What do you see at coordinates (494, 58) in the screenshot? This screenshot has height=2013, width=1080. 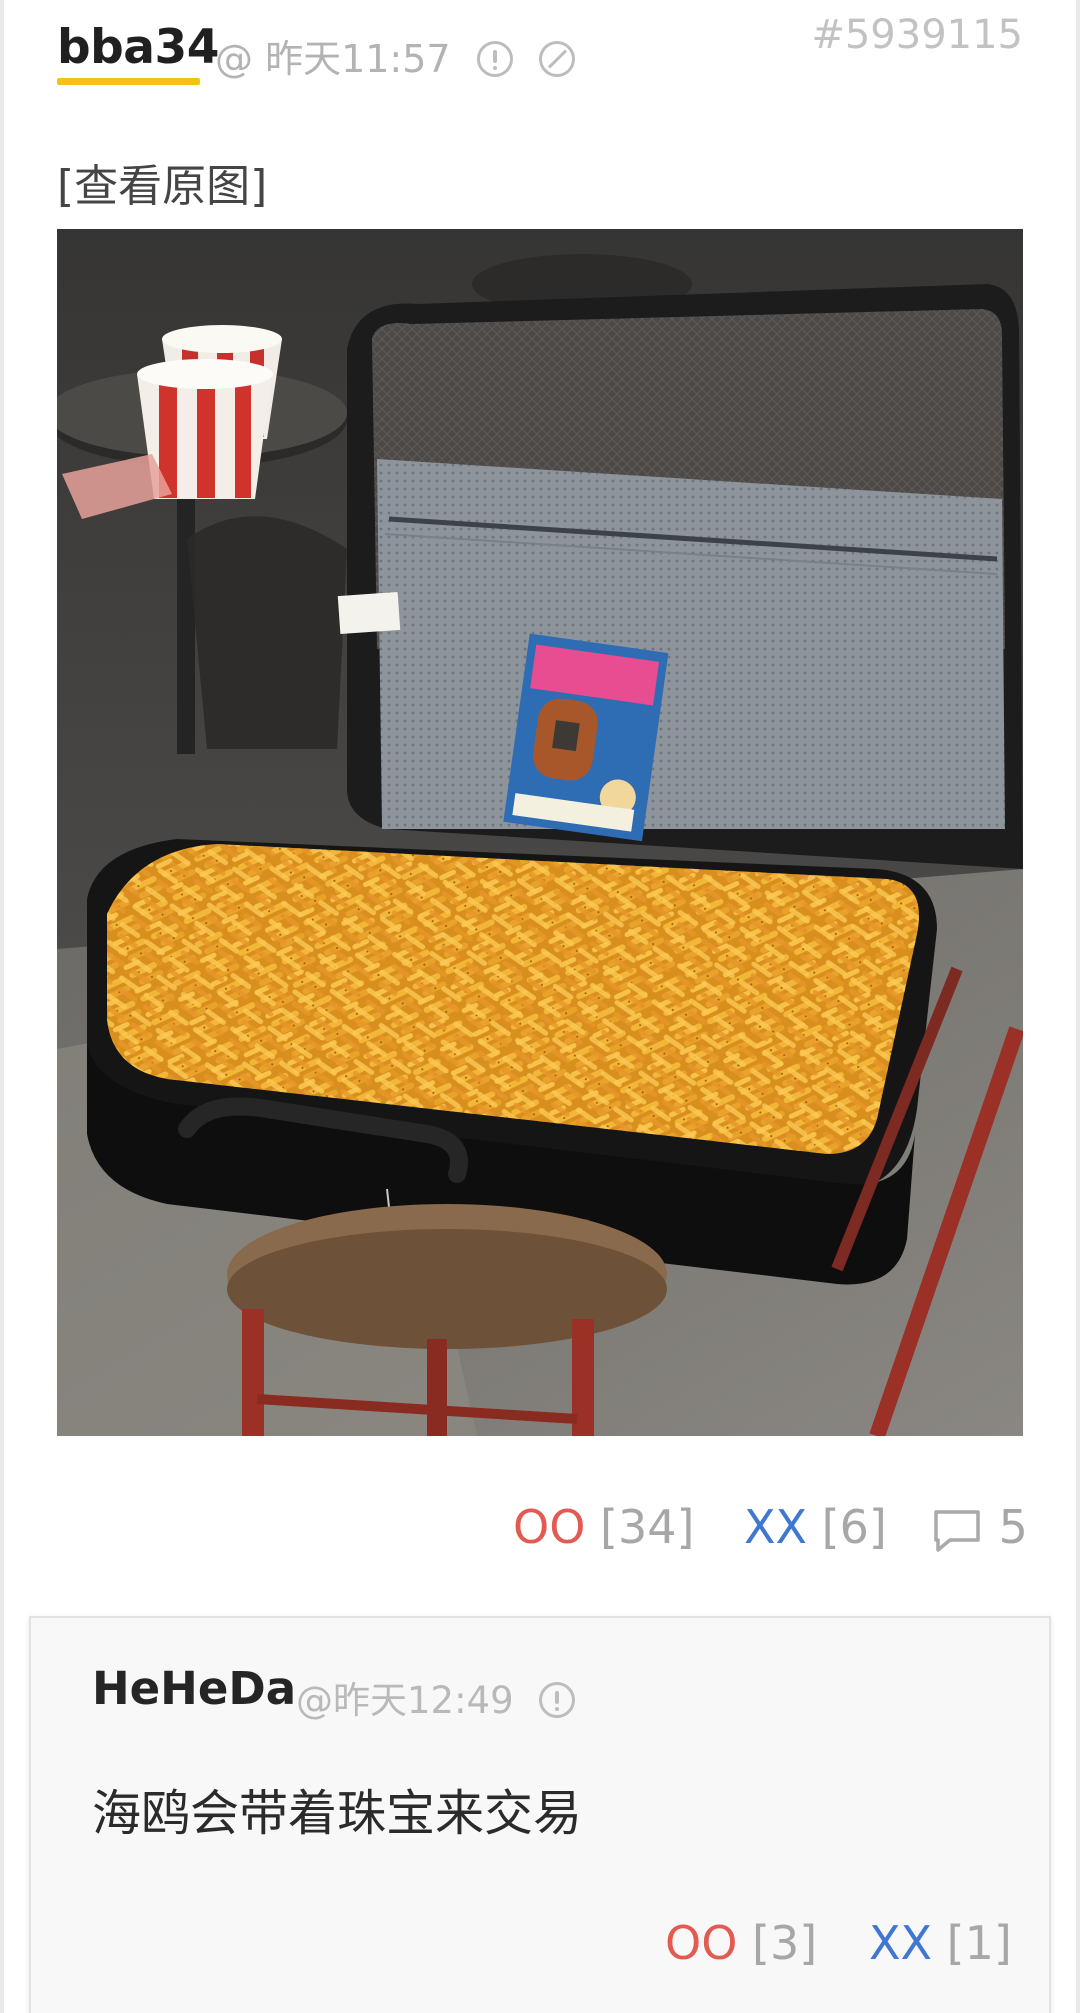 I see `report-icon` at bounding box center [494, 58].